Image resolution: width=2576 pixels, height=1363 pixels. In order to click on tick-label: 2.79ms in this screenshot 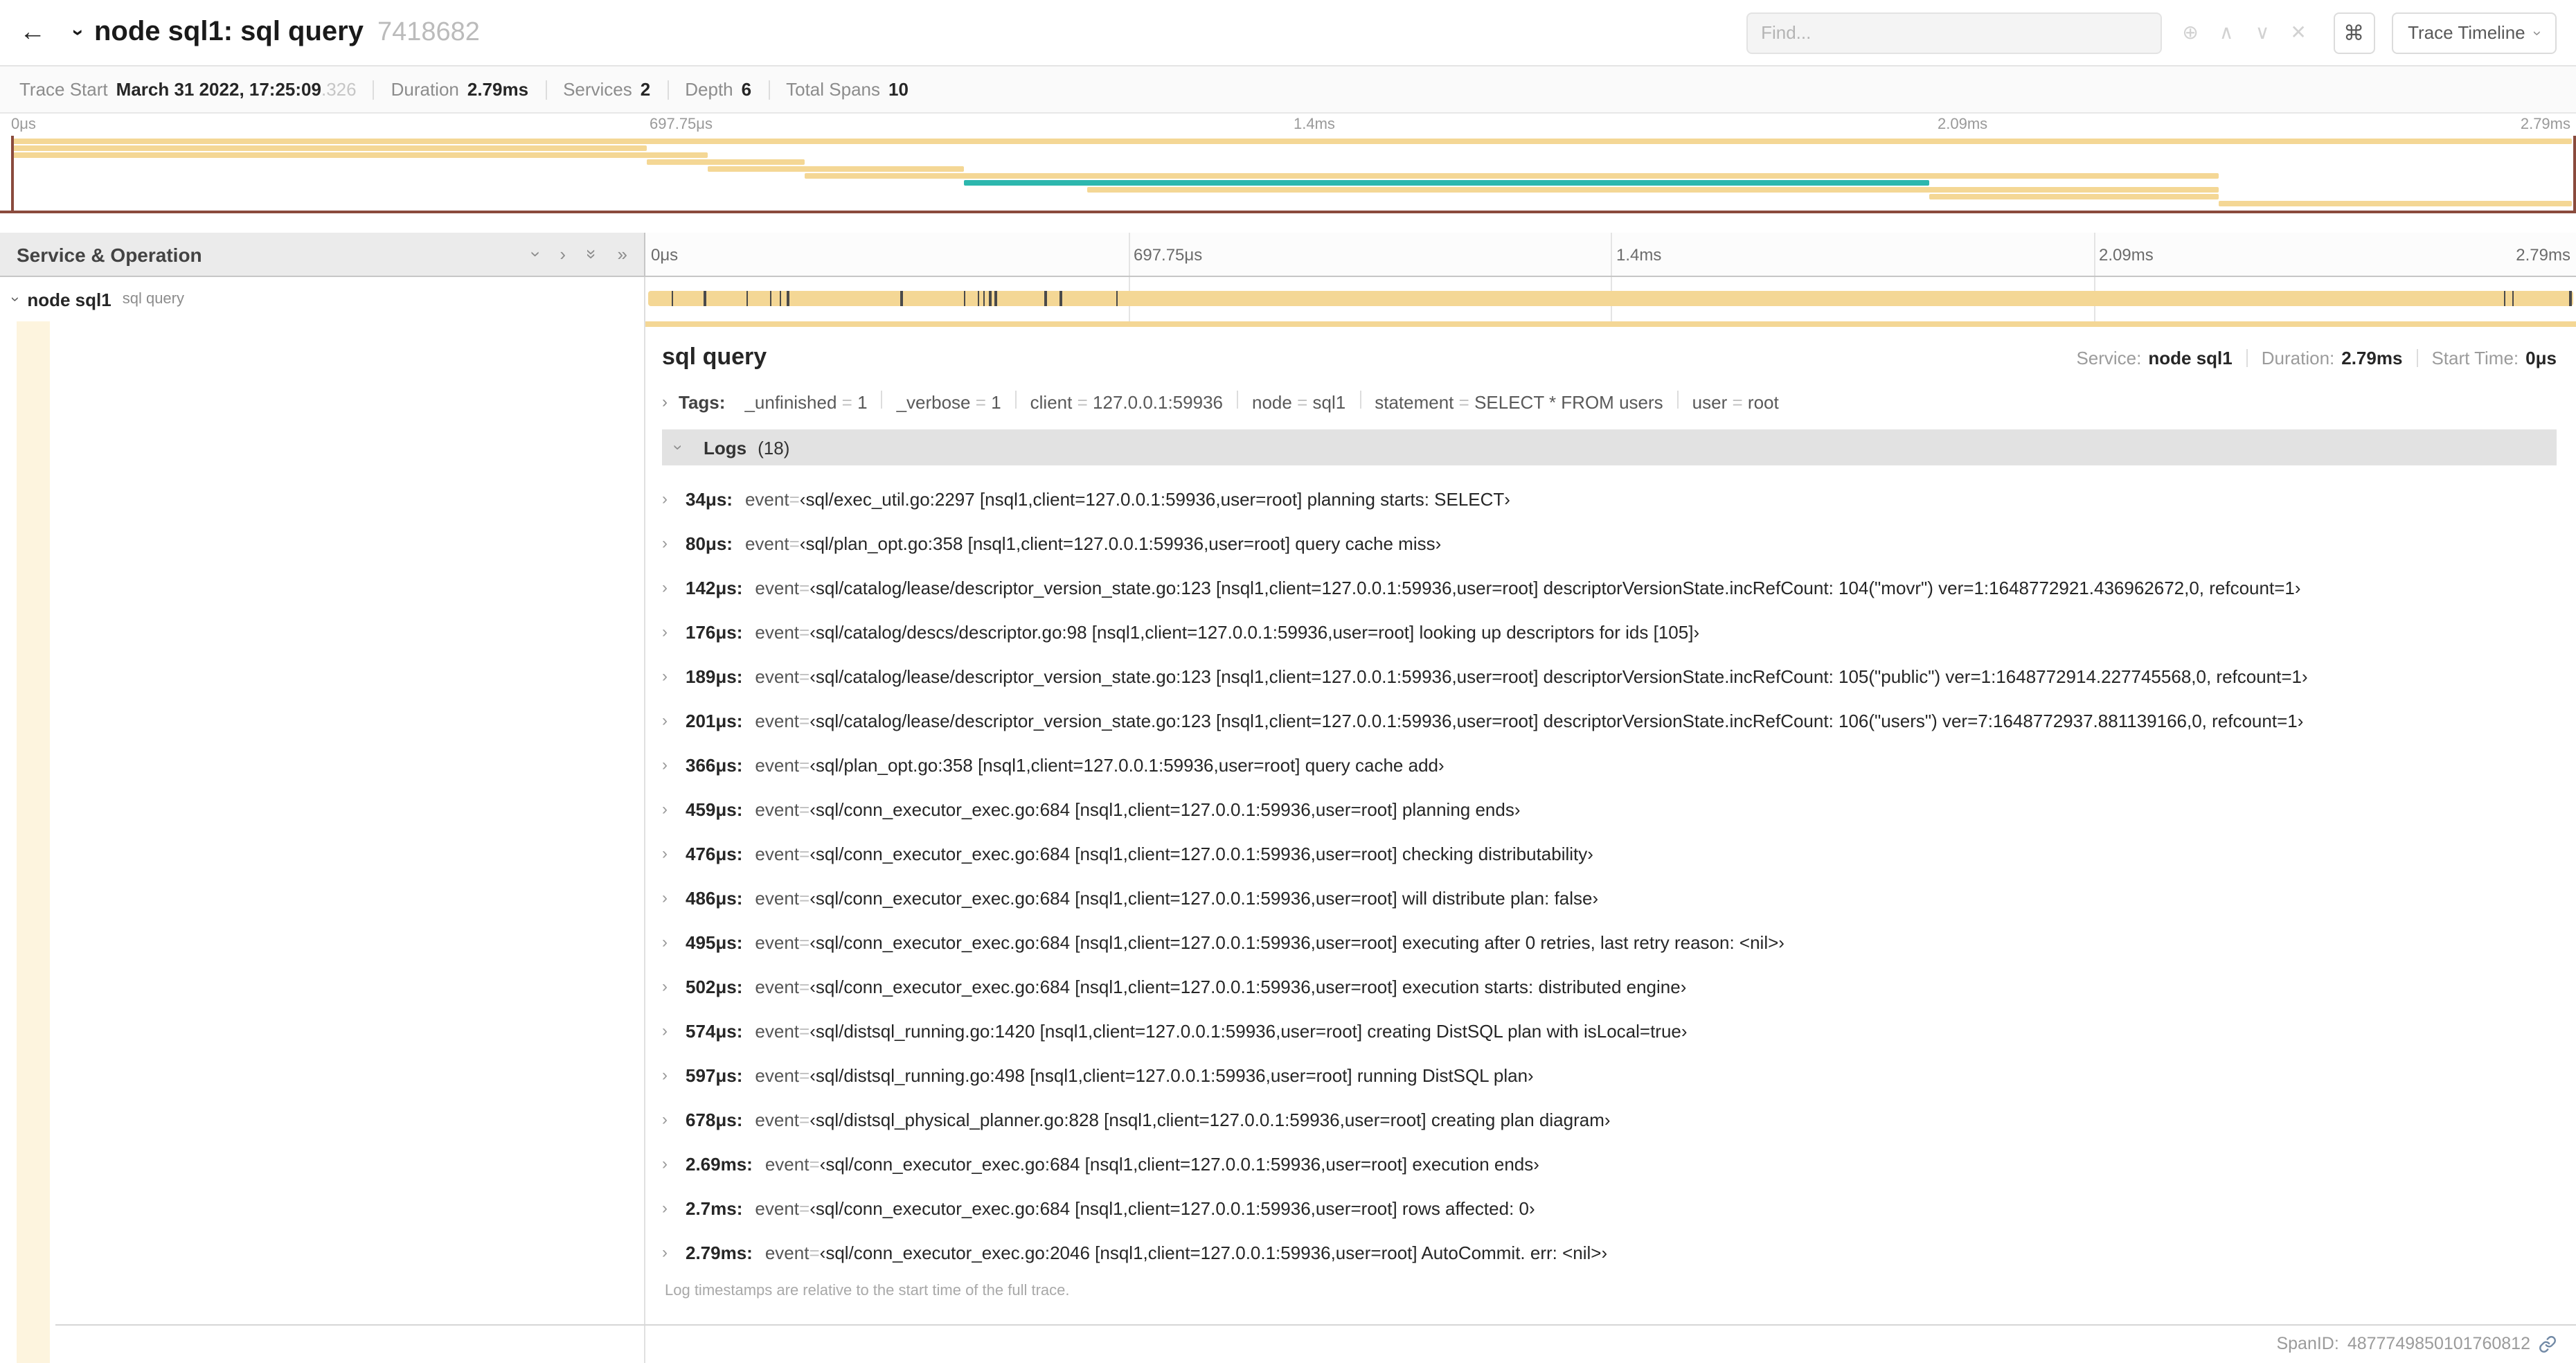, I will do `click(2543, 255)`.